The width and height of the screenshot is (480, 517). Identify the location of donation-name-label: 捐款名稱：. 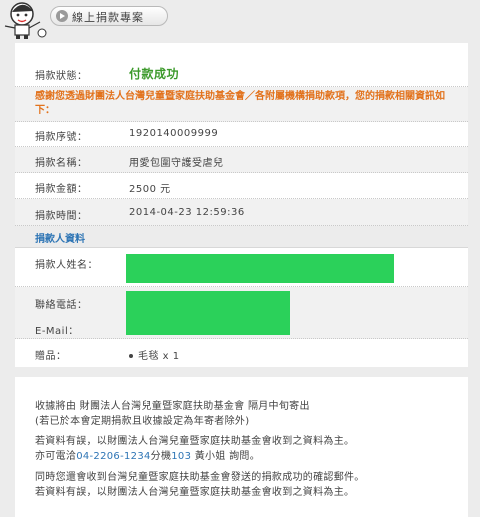
(61, 163).